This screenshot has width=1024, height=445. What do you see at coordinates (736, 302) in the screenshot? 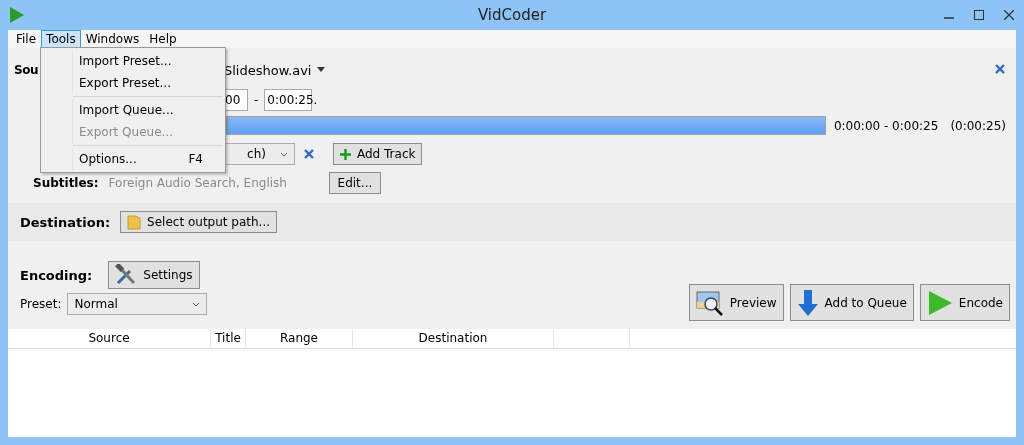
I see `action-button: Preview` at bounding box center [736, 302].